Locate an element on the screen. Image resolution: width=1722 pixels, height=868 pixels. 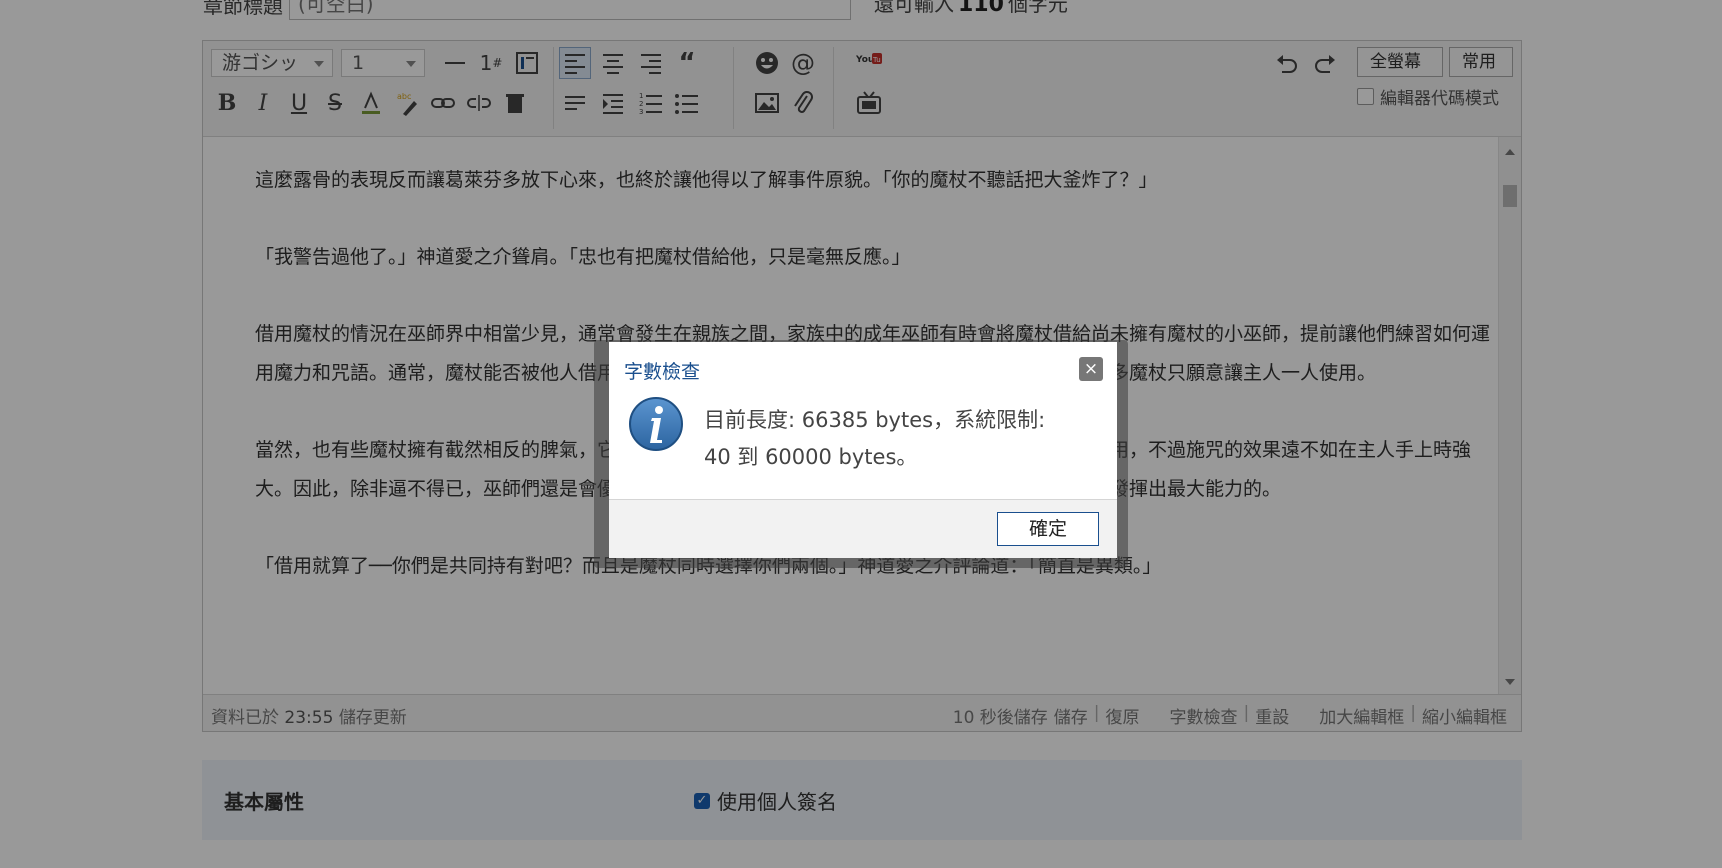
dialog-message-line1: 目前長度: 66385 bytes，系統限制: is located at coordinates (875, 420).